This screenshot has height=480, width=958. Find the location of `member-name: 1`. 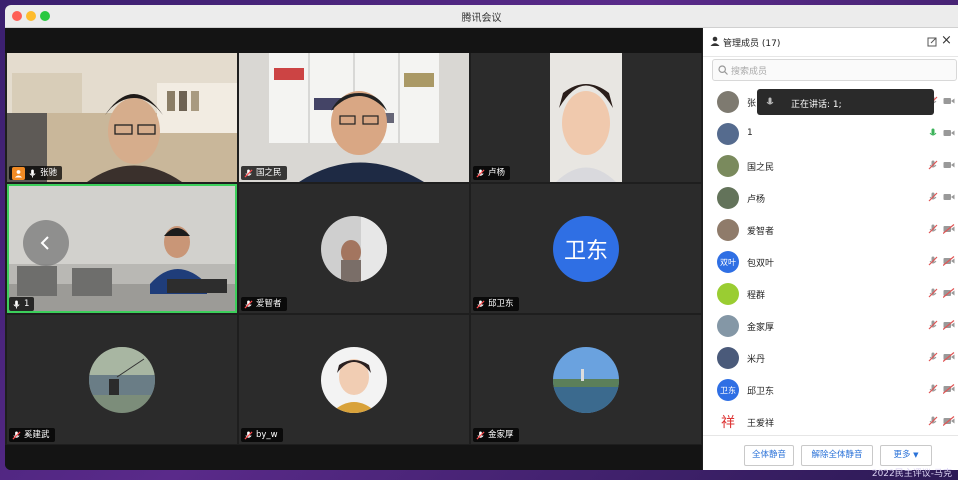

member-name: 1 is located at coordinates (750, 133).